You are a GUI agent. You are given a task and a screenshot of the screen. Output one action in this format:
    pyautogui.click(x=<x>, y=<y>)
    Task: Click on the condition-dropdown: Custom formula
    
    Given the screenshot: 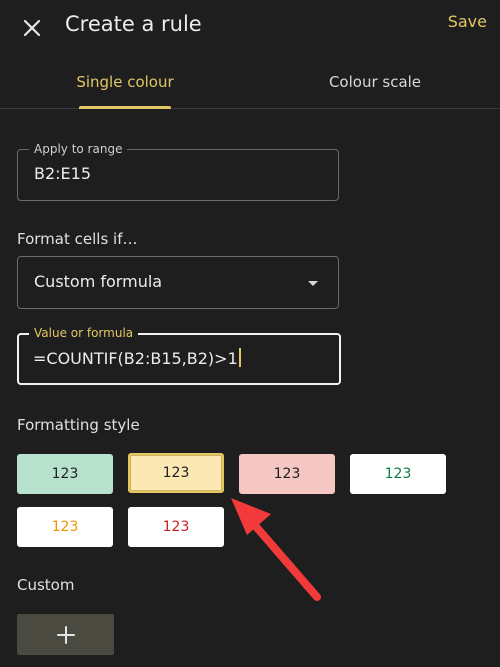 What is the action you would take?
    pyautogui.click(x=178, y=282)
    